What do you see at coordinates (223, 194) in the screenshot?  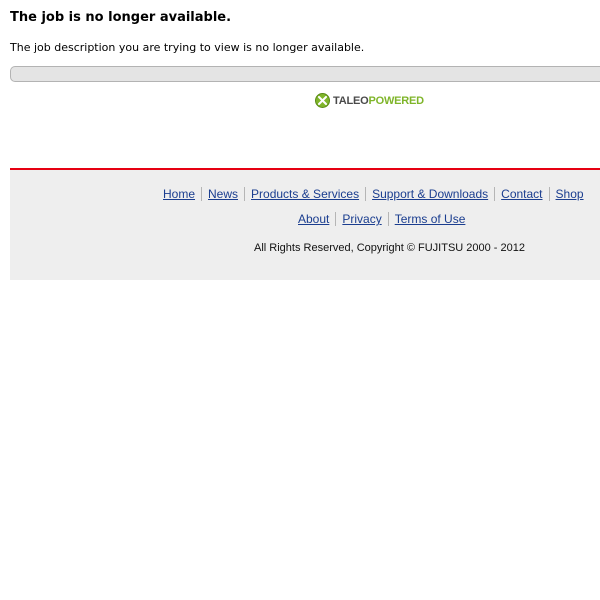 I see `footer-link-news: News` at bounding box center [223, 194].